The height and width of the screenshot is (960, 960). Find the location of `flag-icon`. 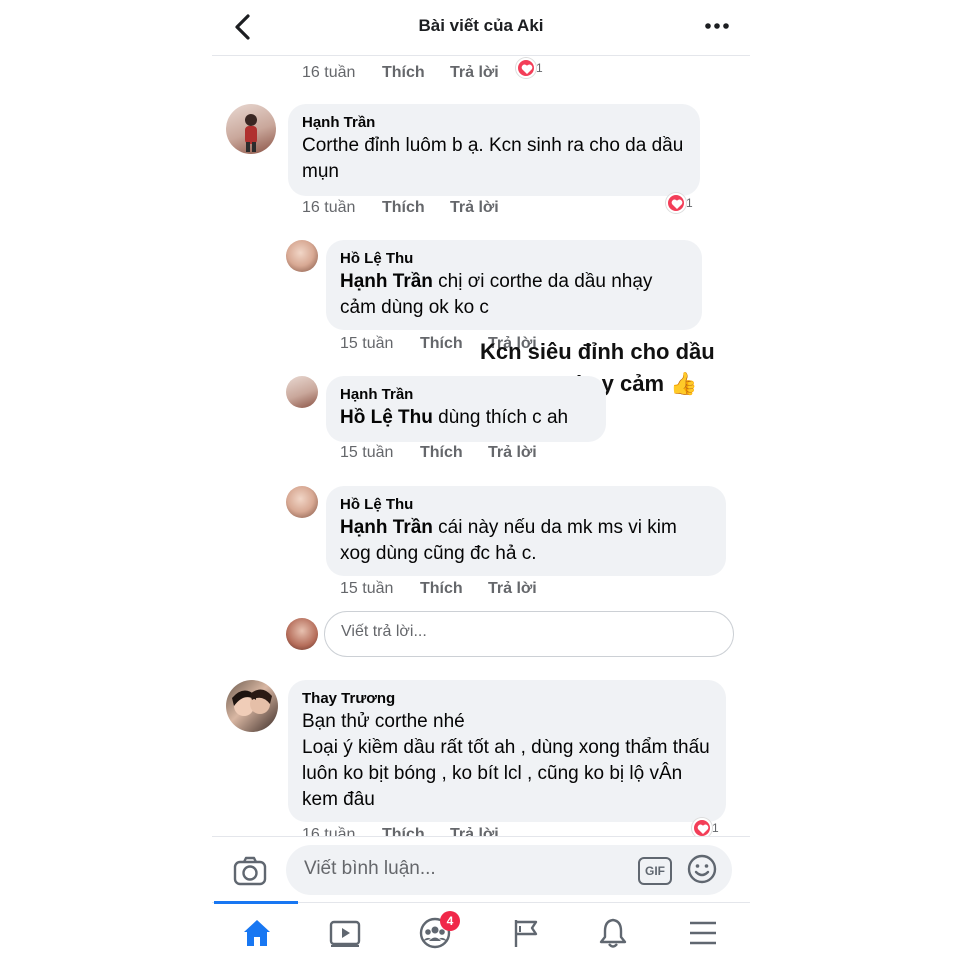

flag-icon is located at coordinates (524, 933).